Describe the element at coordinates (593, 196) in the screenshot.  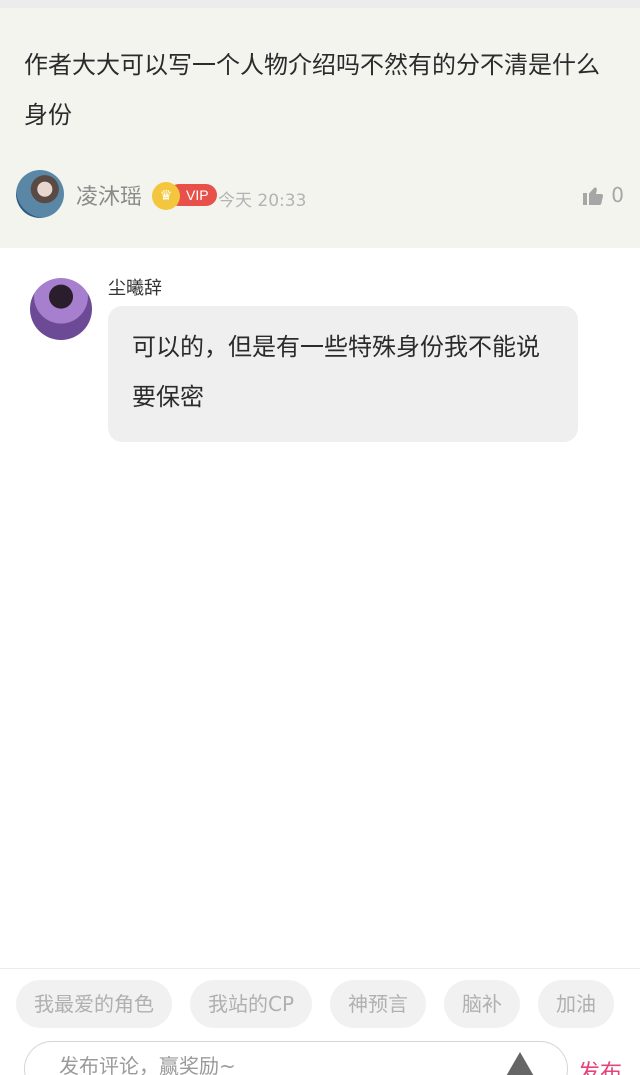
I see `thumbs-up-icon` at that location.